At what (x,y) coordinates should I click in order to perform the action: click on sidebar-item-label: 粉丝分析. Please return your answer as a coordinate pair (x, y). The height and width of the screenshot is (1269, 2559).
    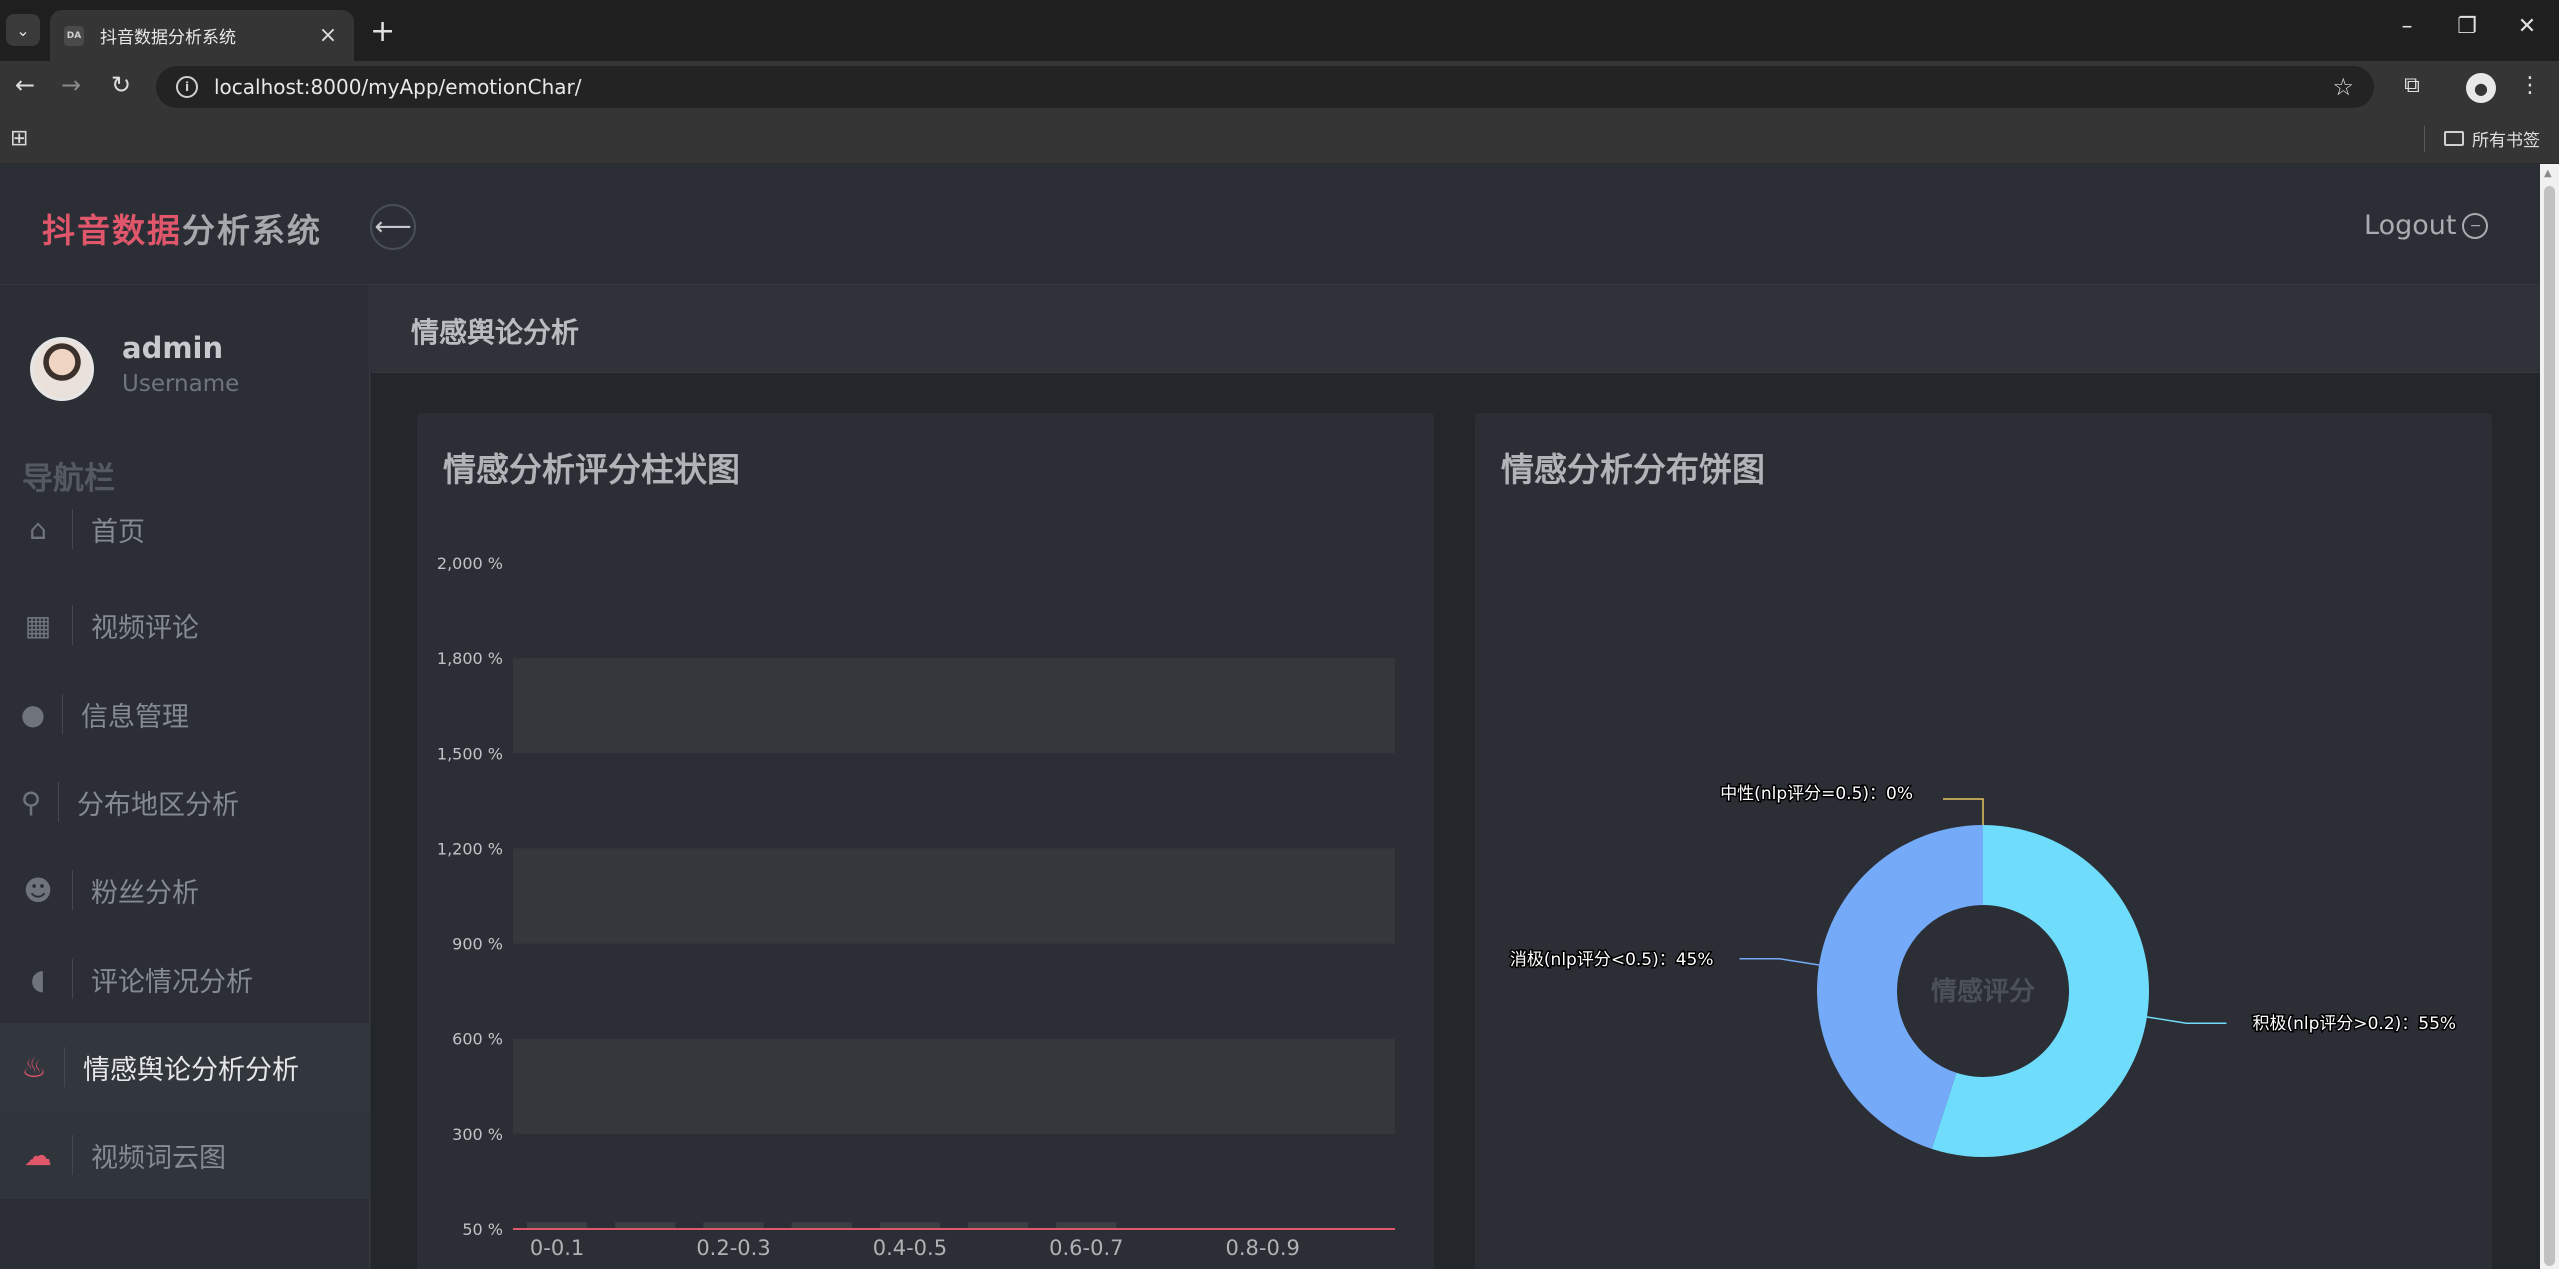
    Looking at the image, I should click on (145, 893).